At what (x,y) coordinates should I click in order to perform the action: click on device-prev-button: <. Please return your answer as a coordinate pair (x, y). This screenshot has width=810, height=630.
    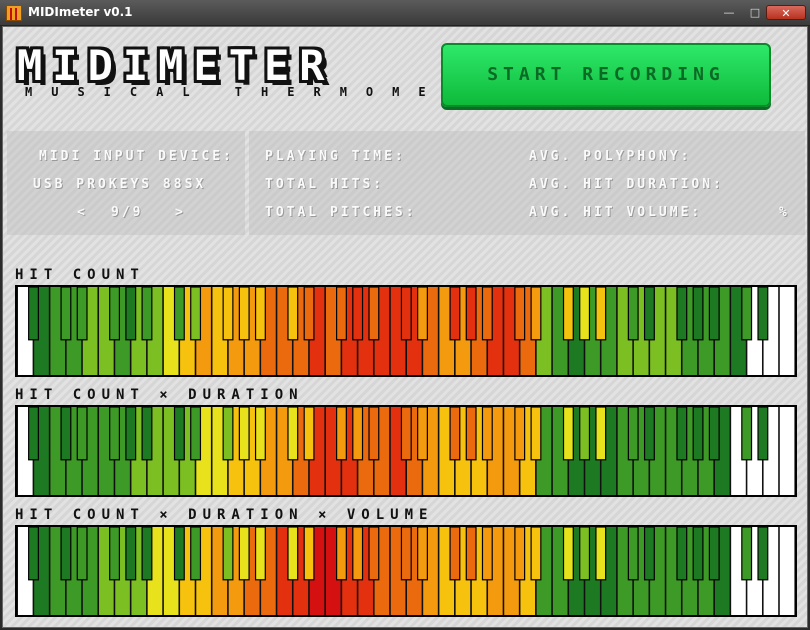
    Looking at the image, I should click on (82, 212).